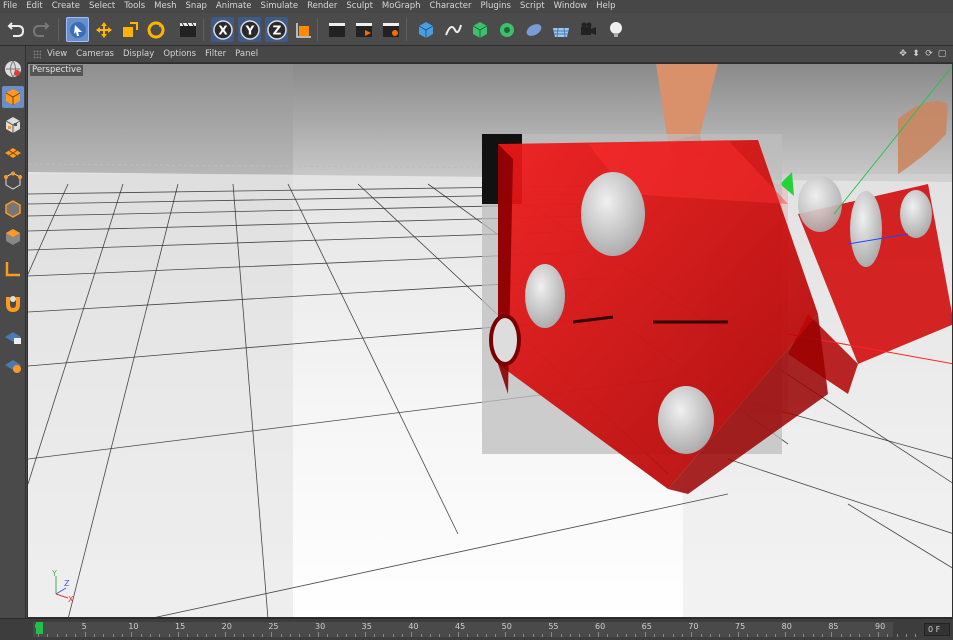 The image size is (953, 640). What do you see at coordinates (404, 6) in the screenshot?
I see `menu-mograph: MoGraph` at bounding box center [404, 6].